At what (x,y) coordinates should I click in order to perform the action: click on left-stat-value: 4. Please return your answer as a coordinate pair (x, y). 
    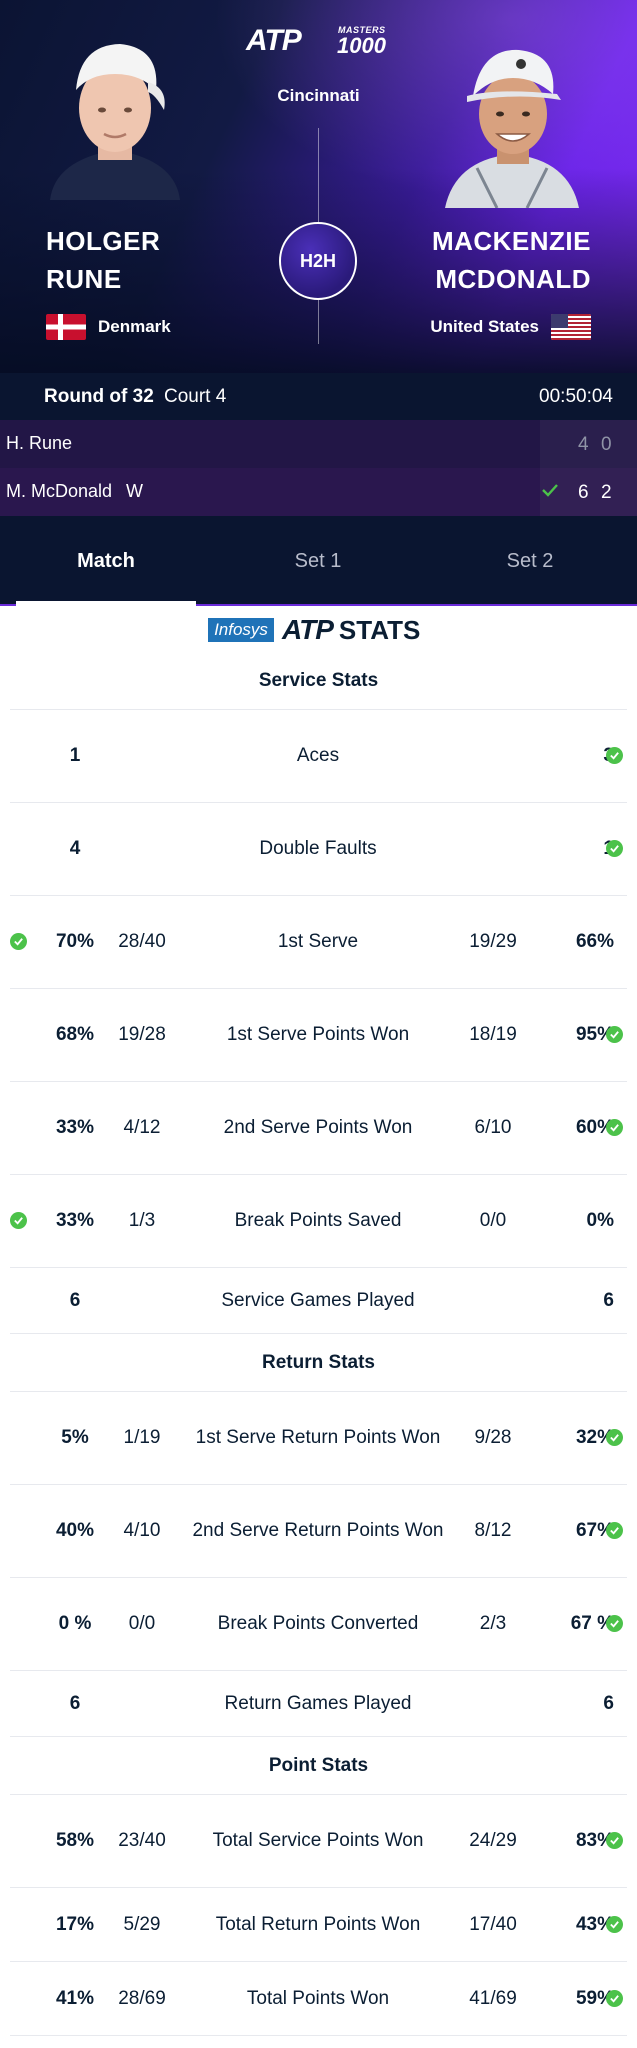
    Looking at the image, I should click on (75, 848).